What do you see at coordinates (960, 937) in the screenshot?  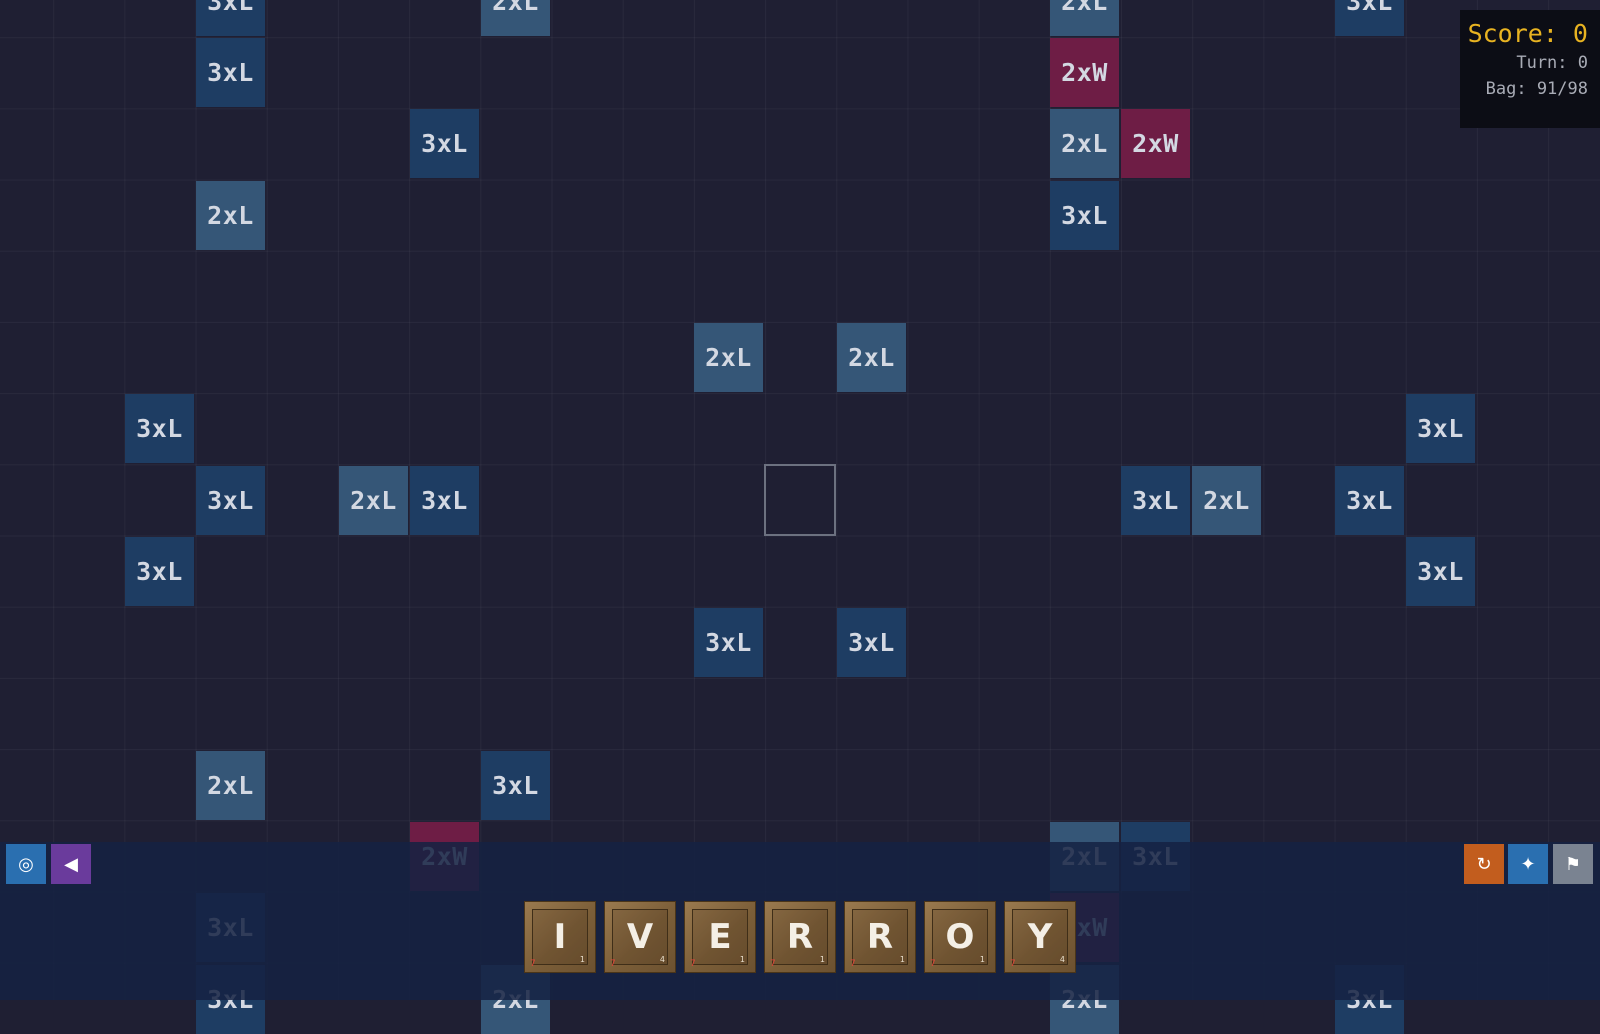 I see `rack-tile: O 7 1` at bounding box center [960, 937].